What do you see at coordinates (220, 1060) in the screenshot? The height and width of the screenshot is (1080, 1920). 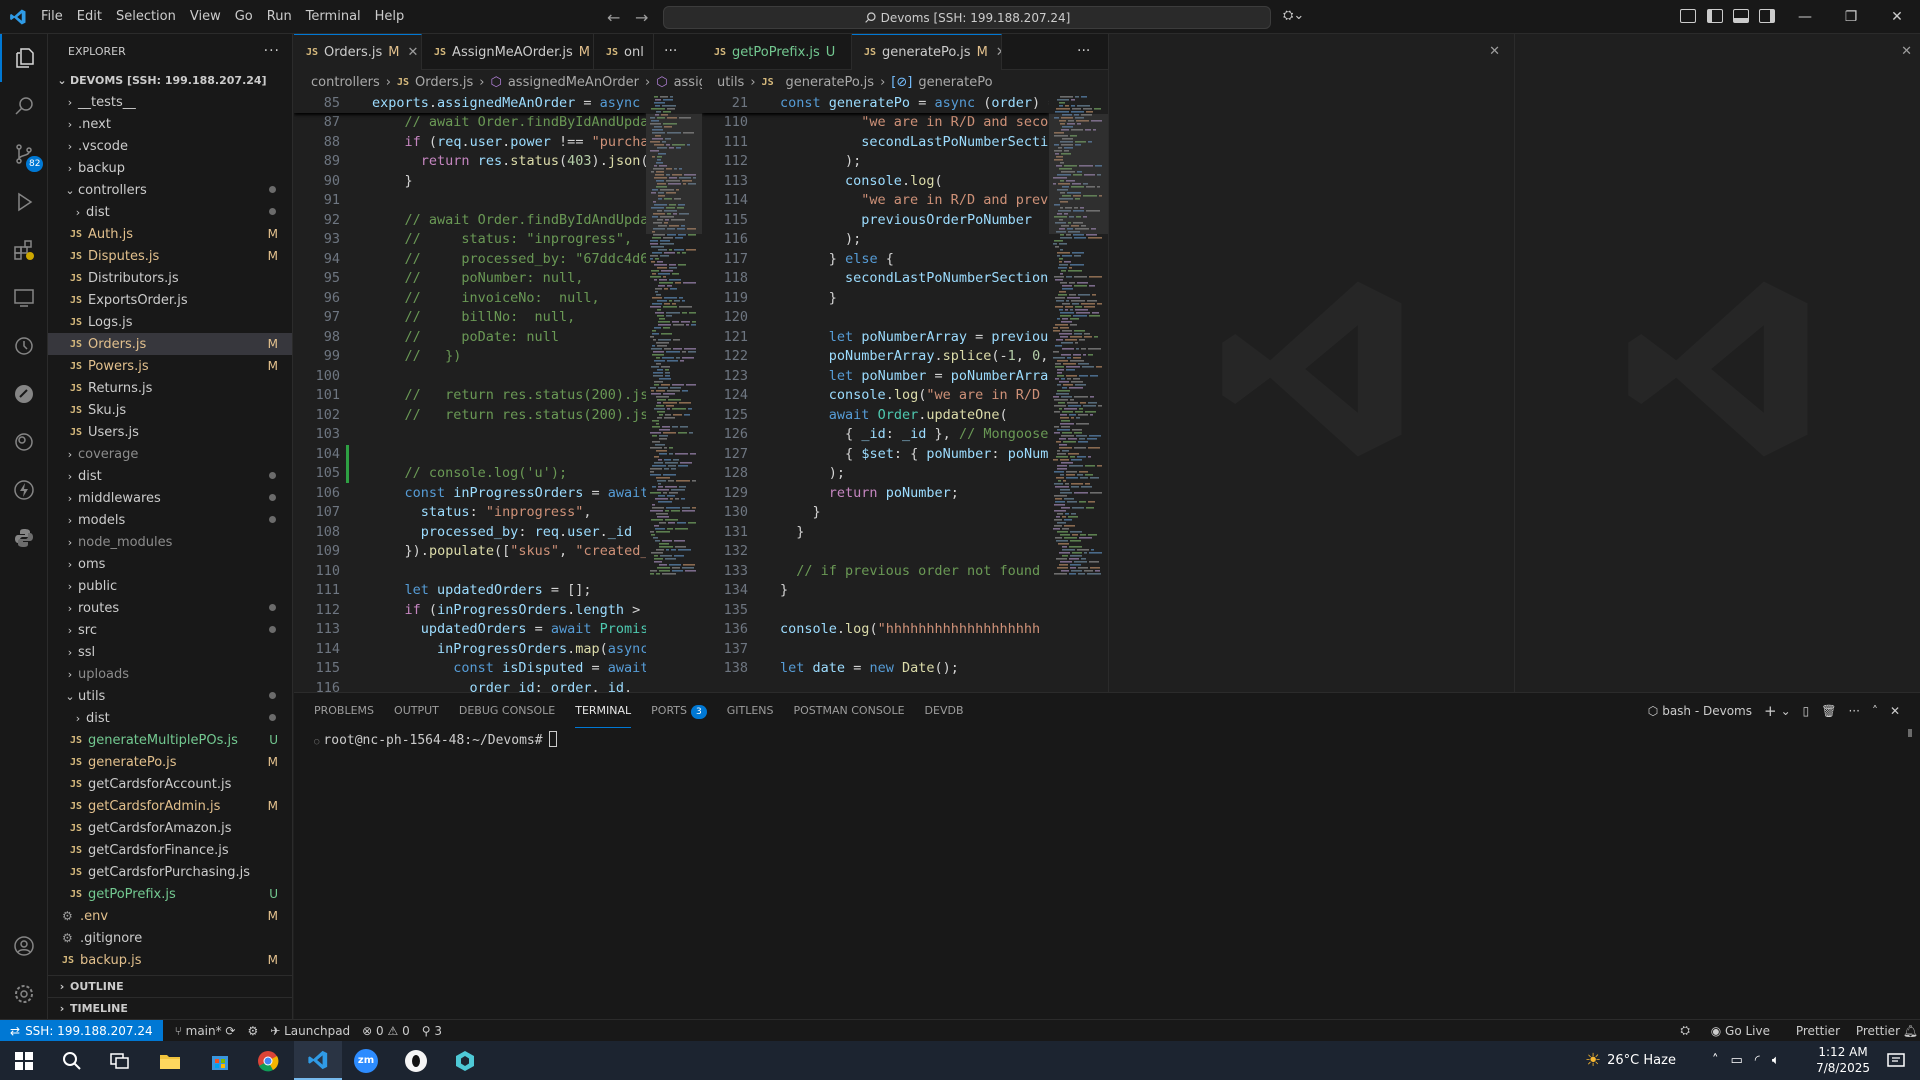 I see `store-app` at bounding box center [220, 1060].